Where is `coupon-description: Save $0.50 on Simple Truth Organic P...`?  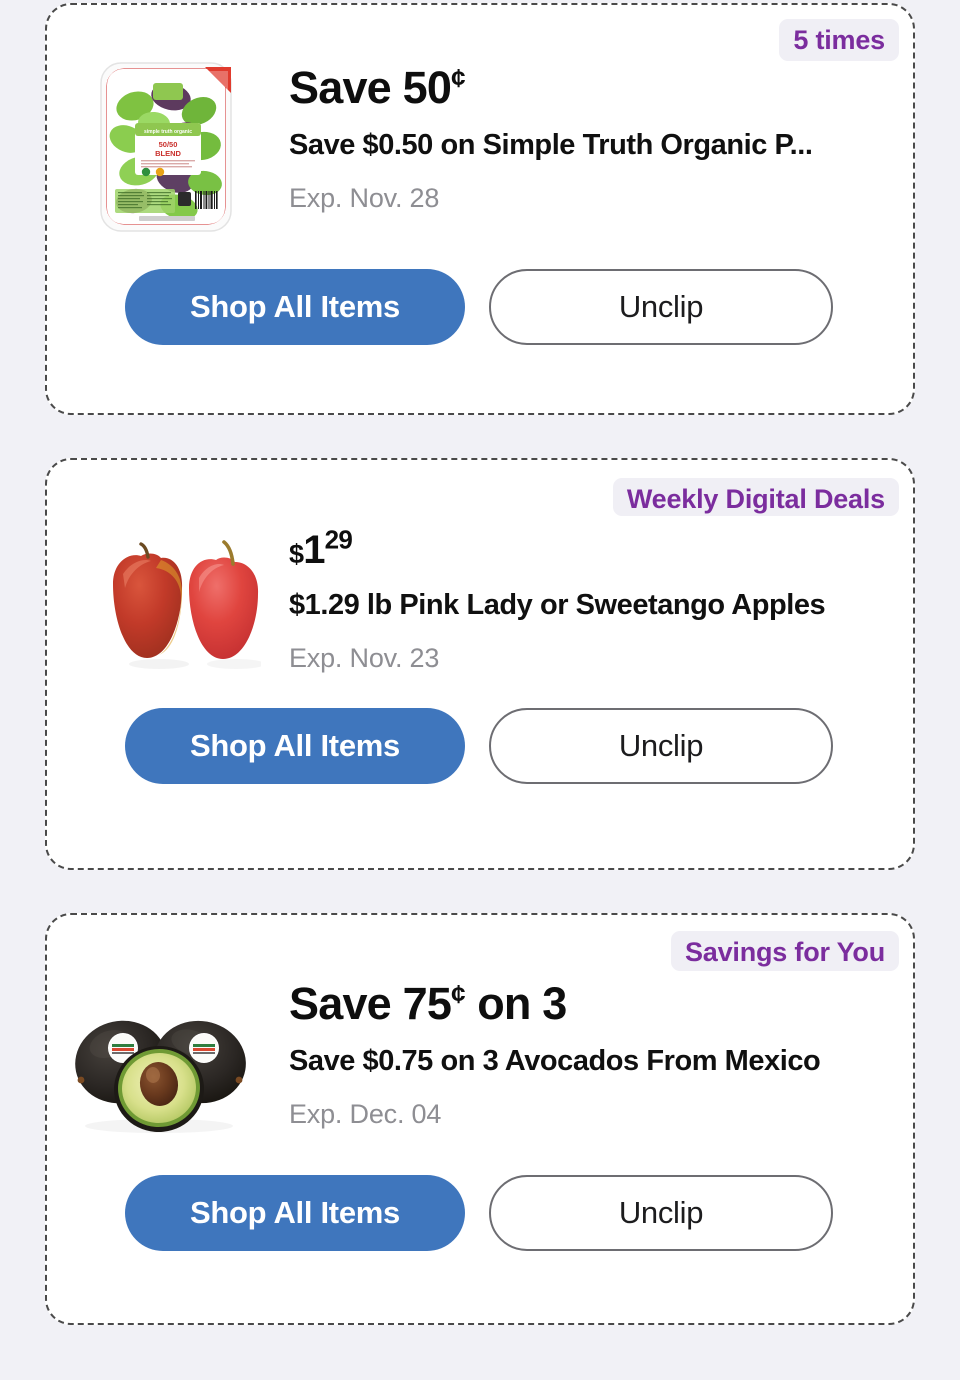 coupon-description: Save $0.50 on Simple Truth Organic P... is located at coordinates (551, 144).